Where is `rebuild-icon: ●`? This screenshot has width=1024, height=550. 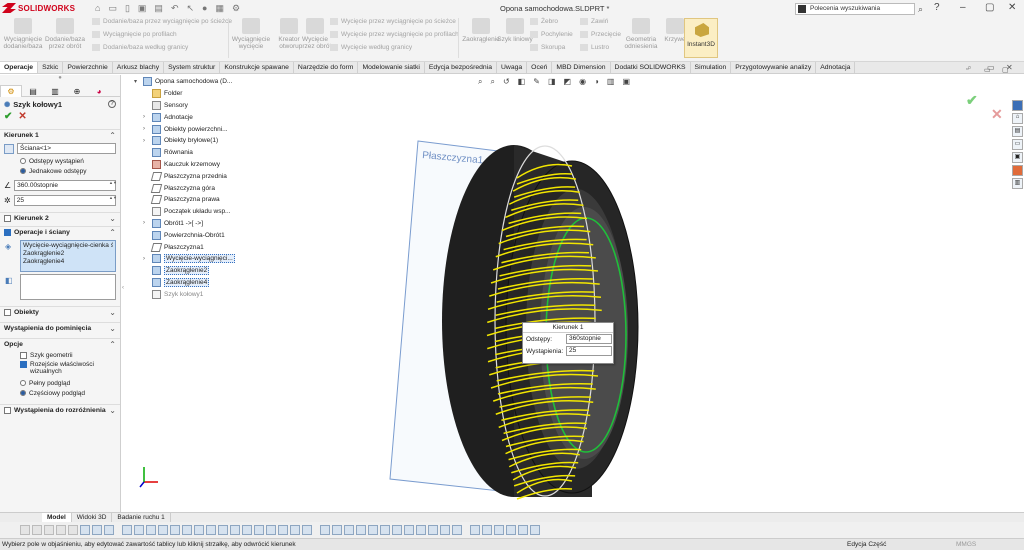 rebuild-icon: ● is located at coordinates (204, 8).